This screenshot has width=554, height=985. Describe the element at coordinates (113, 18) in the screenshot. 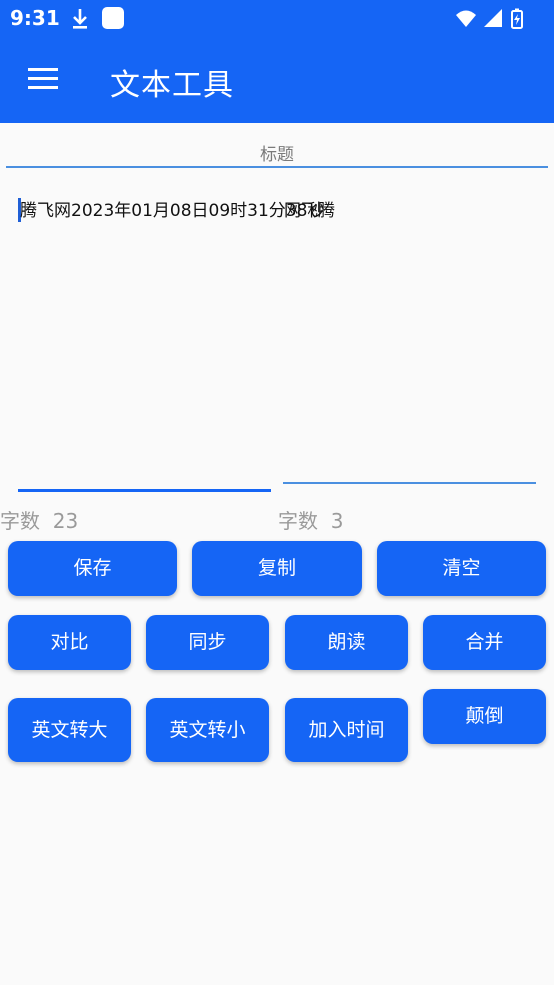

I see `app-notification-icon` at that location.